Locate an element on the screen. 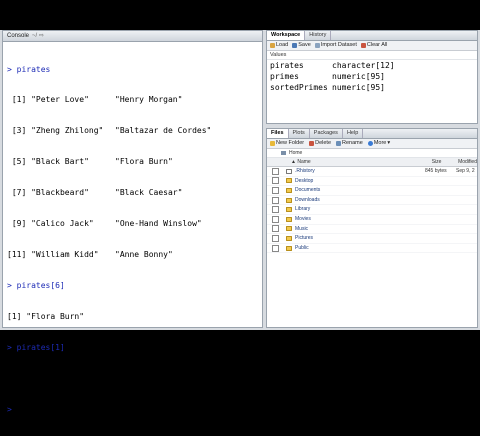 The height and width of the screenshot is (436, 480). workspace-toolbar: Load Save Import Dataset Clear All is located at coordinates (372, 46).